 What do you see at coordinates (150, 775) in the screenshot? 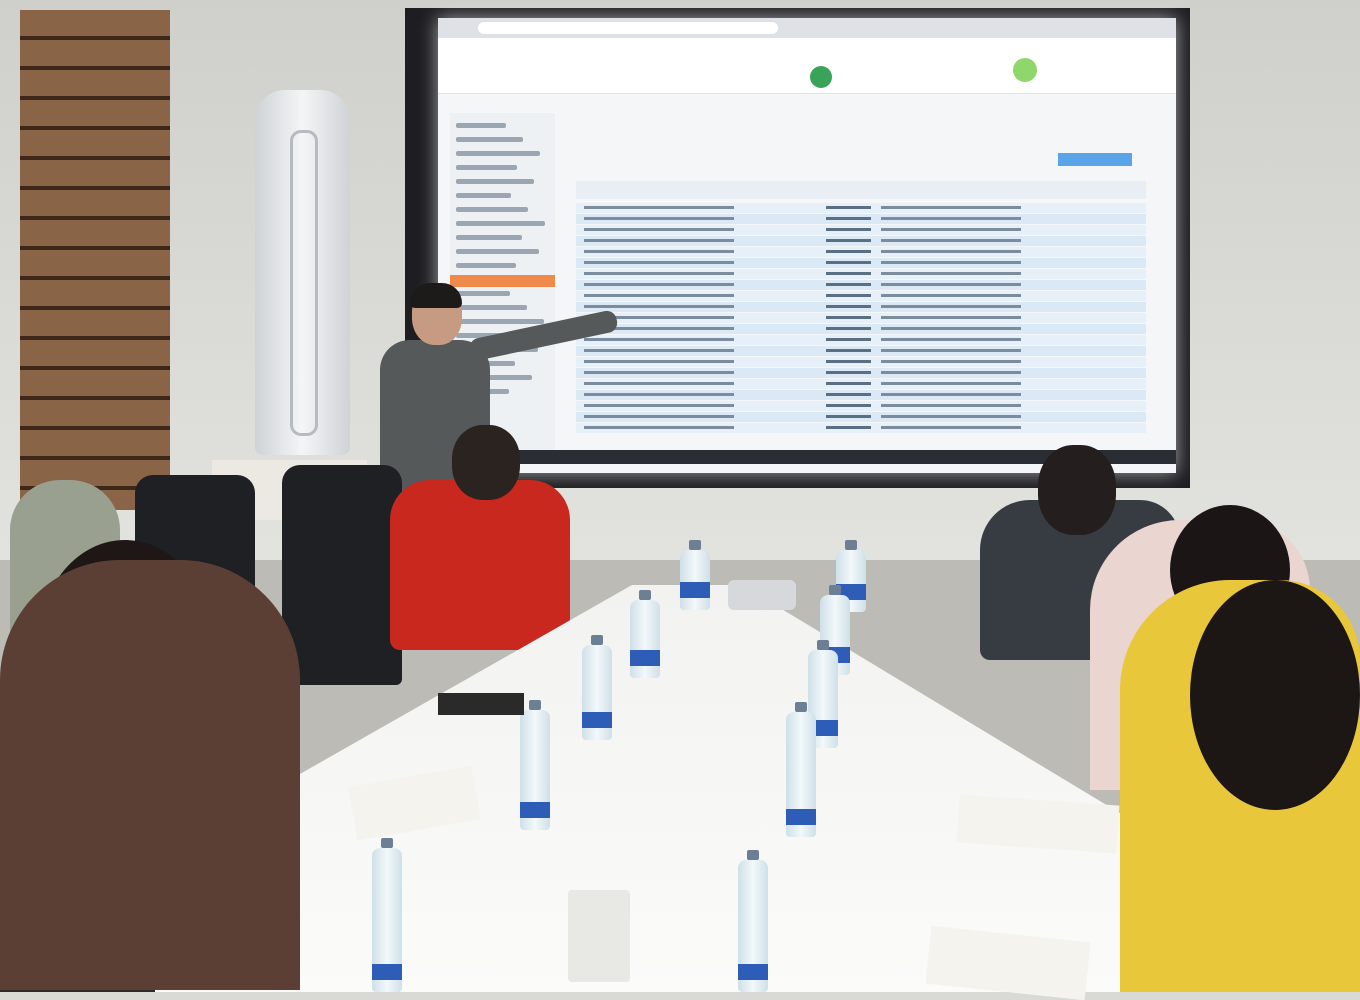
I see `person-left-woman` at bounding box center [150, 775].